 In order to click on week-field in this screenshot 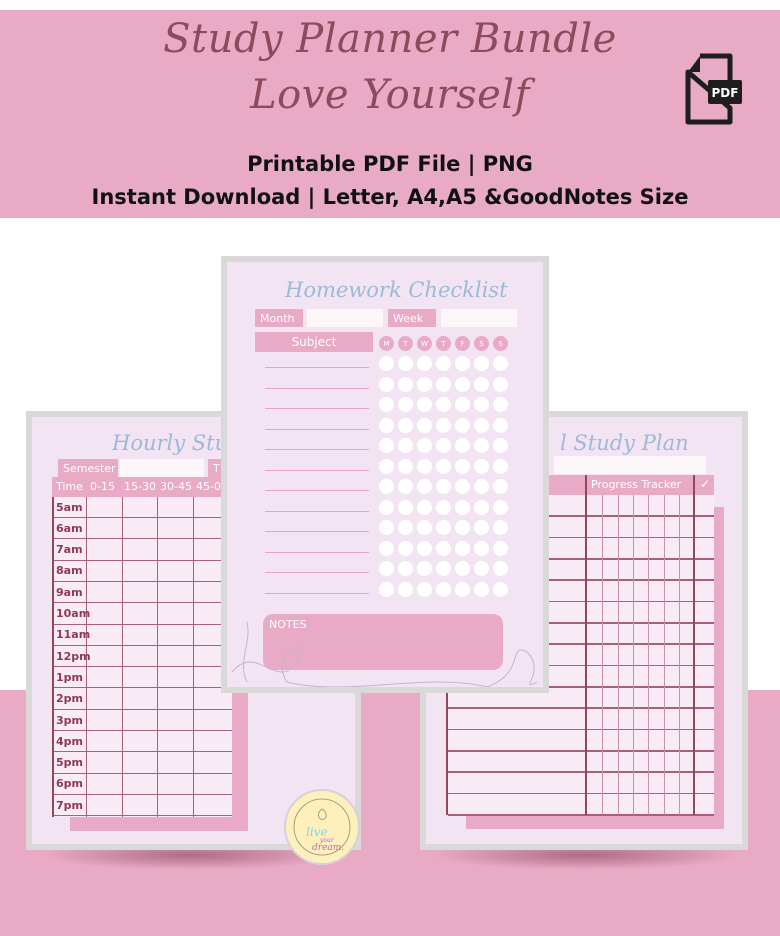, I will do `click(479, 318)`.